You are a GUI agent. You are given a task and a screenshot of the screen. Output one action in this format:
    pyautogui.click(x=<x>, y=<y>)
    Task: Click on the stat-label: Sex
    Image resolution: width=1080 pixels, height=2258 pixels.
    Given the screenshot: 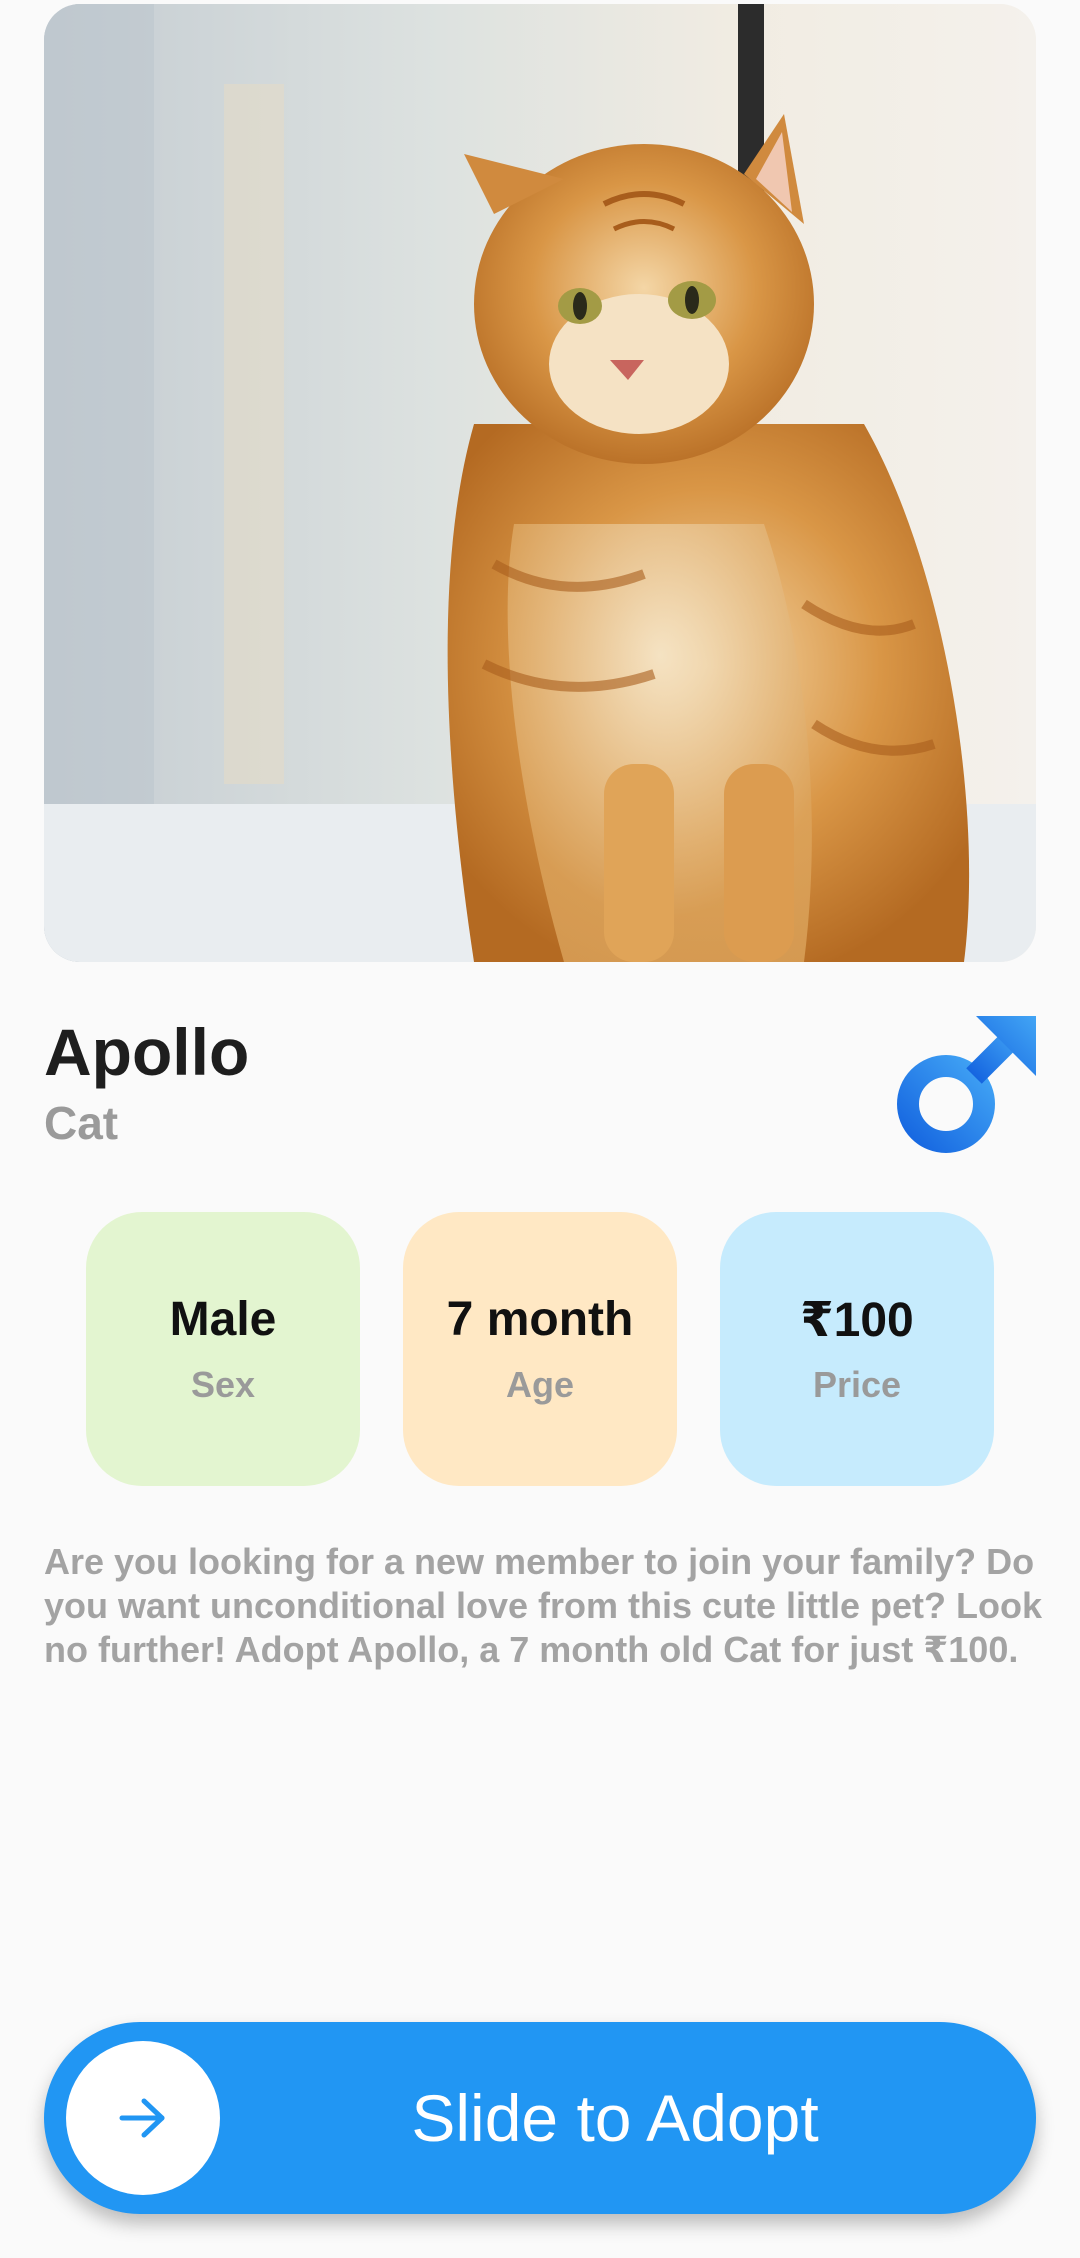 What is the action you would take?
    pyautogui.click(x=223, y=1384)
    